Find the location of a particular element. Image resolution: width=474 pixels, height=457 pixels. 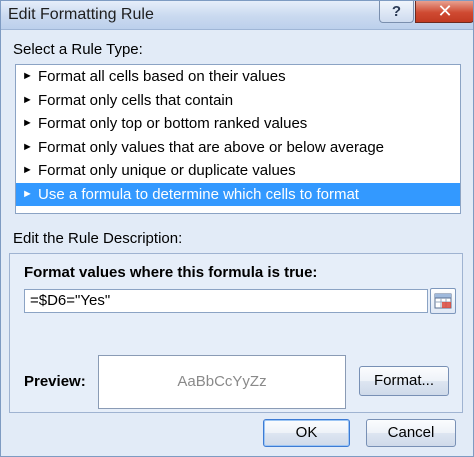

close-icon: ✕ is located at coordinates (445, 11).